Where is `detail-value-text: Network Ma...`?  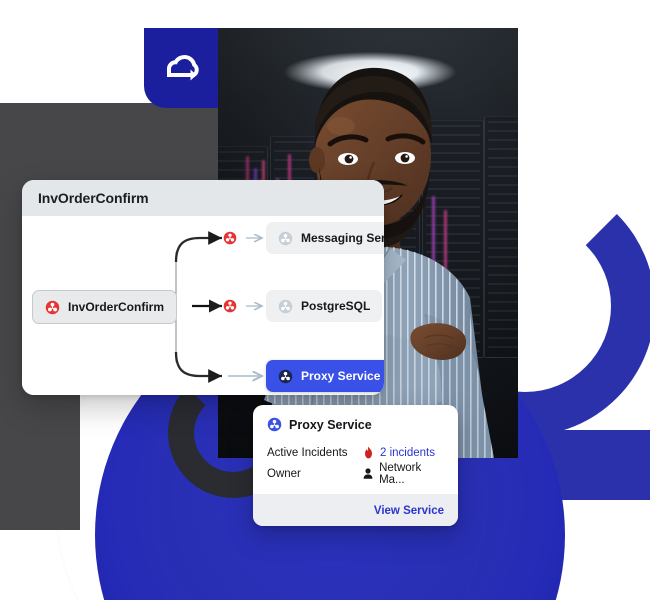
detail-value-text: Network Ma... is located at coordinates (400, 473).